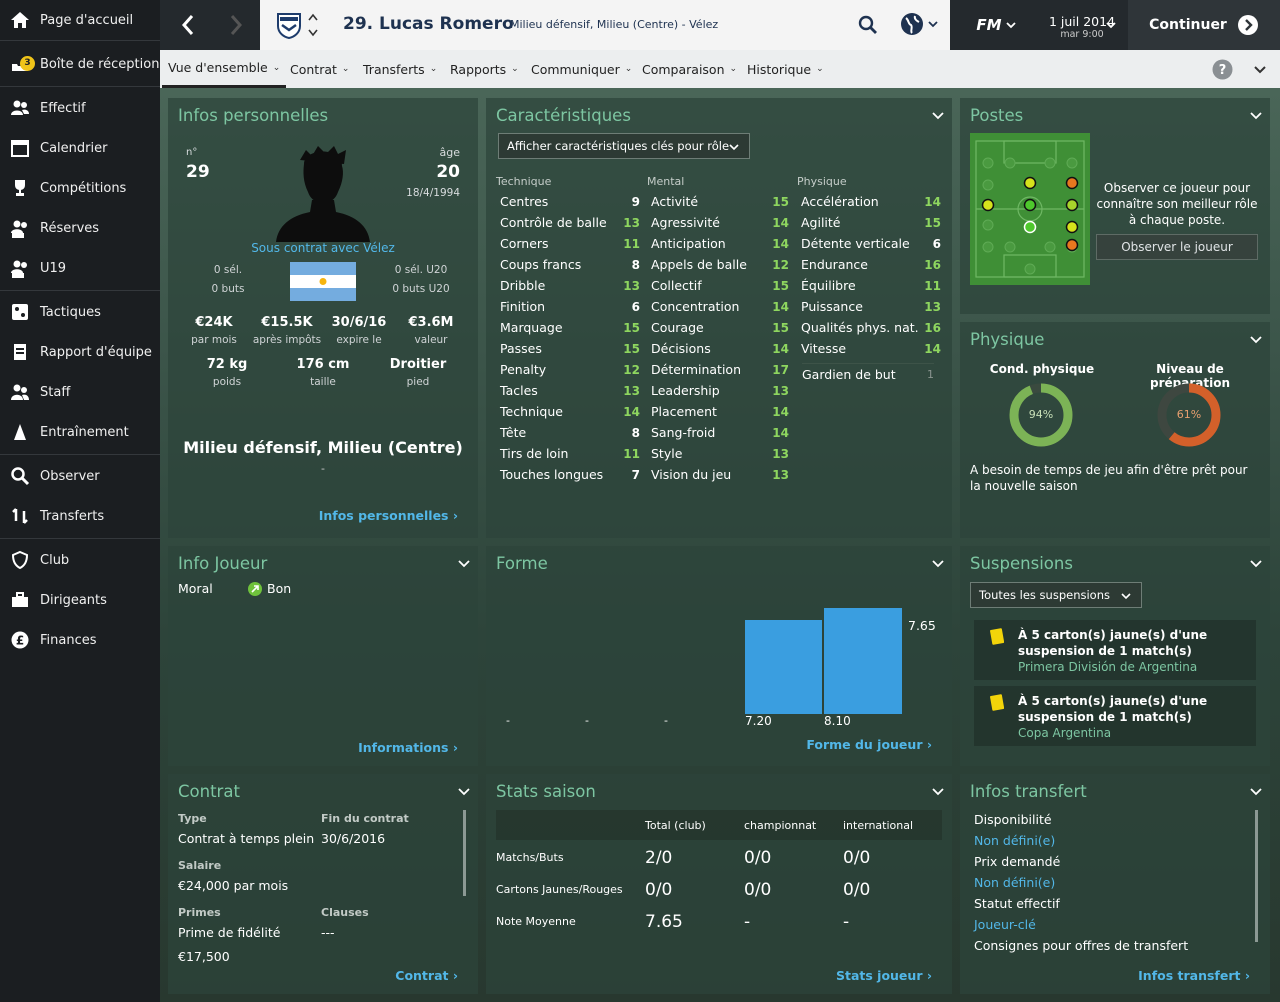  I want to click on attribute-row: Coups francs 8, so click(570, 264).